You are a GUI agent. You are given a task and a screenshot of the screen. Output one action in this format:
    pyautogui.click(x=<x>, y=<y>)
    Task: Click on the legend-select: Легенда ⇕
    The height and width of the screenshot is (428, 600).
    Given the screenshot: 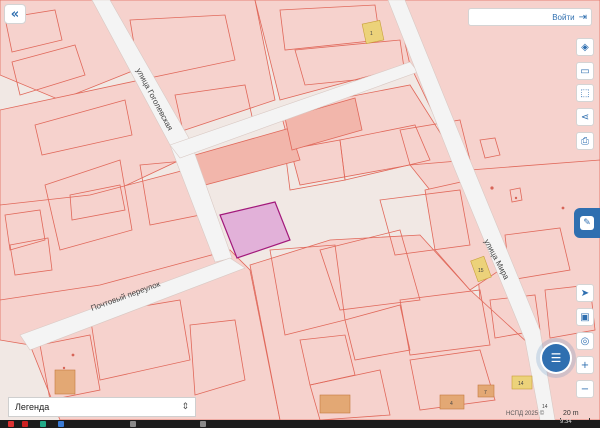 What is the action you would take?
    pyautogui.click(x=102, y=407)
    